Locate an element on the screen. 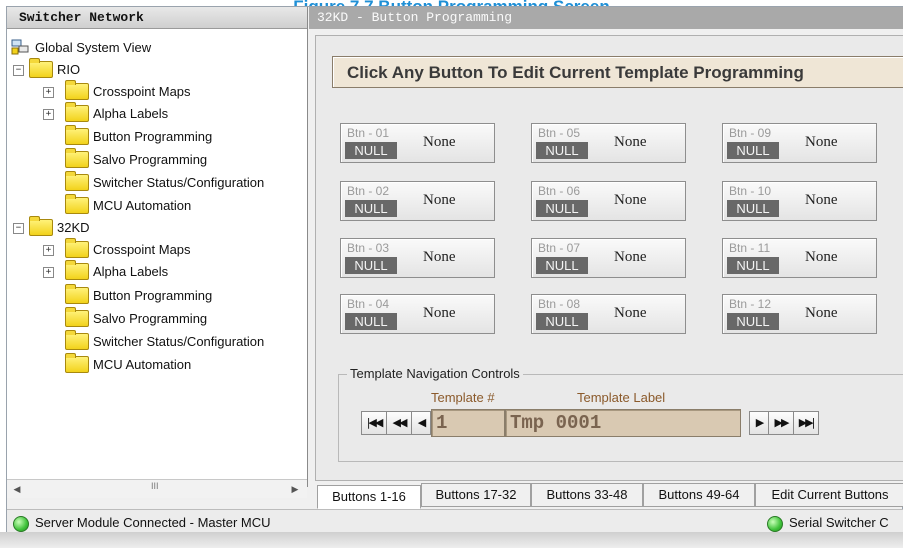 The width and height of the screenshot is (903, 548). tree-node-rio: − RIO is located at coordinates (156, 69).